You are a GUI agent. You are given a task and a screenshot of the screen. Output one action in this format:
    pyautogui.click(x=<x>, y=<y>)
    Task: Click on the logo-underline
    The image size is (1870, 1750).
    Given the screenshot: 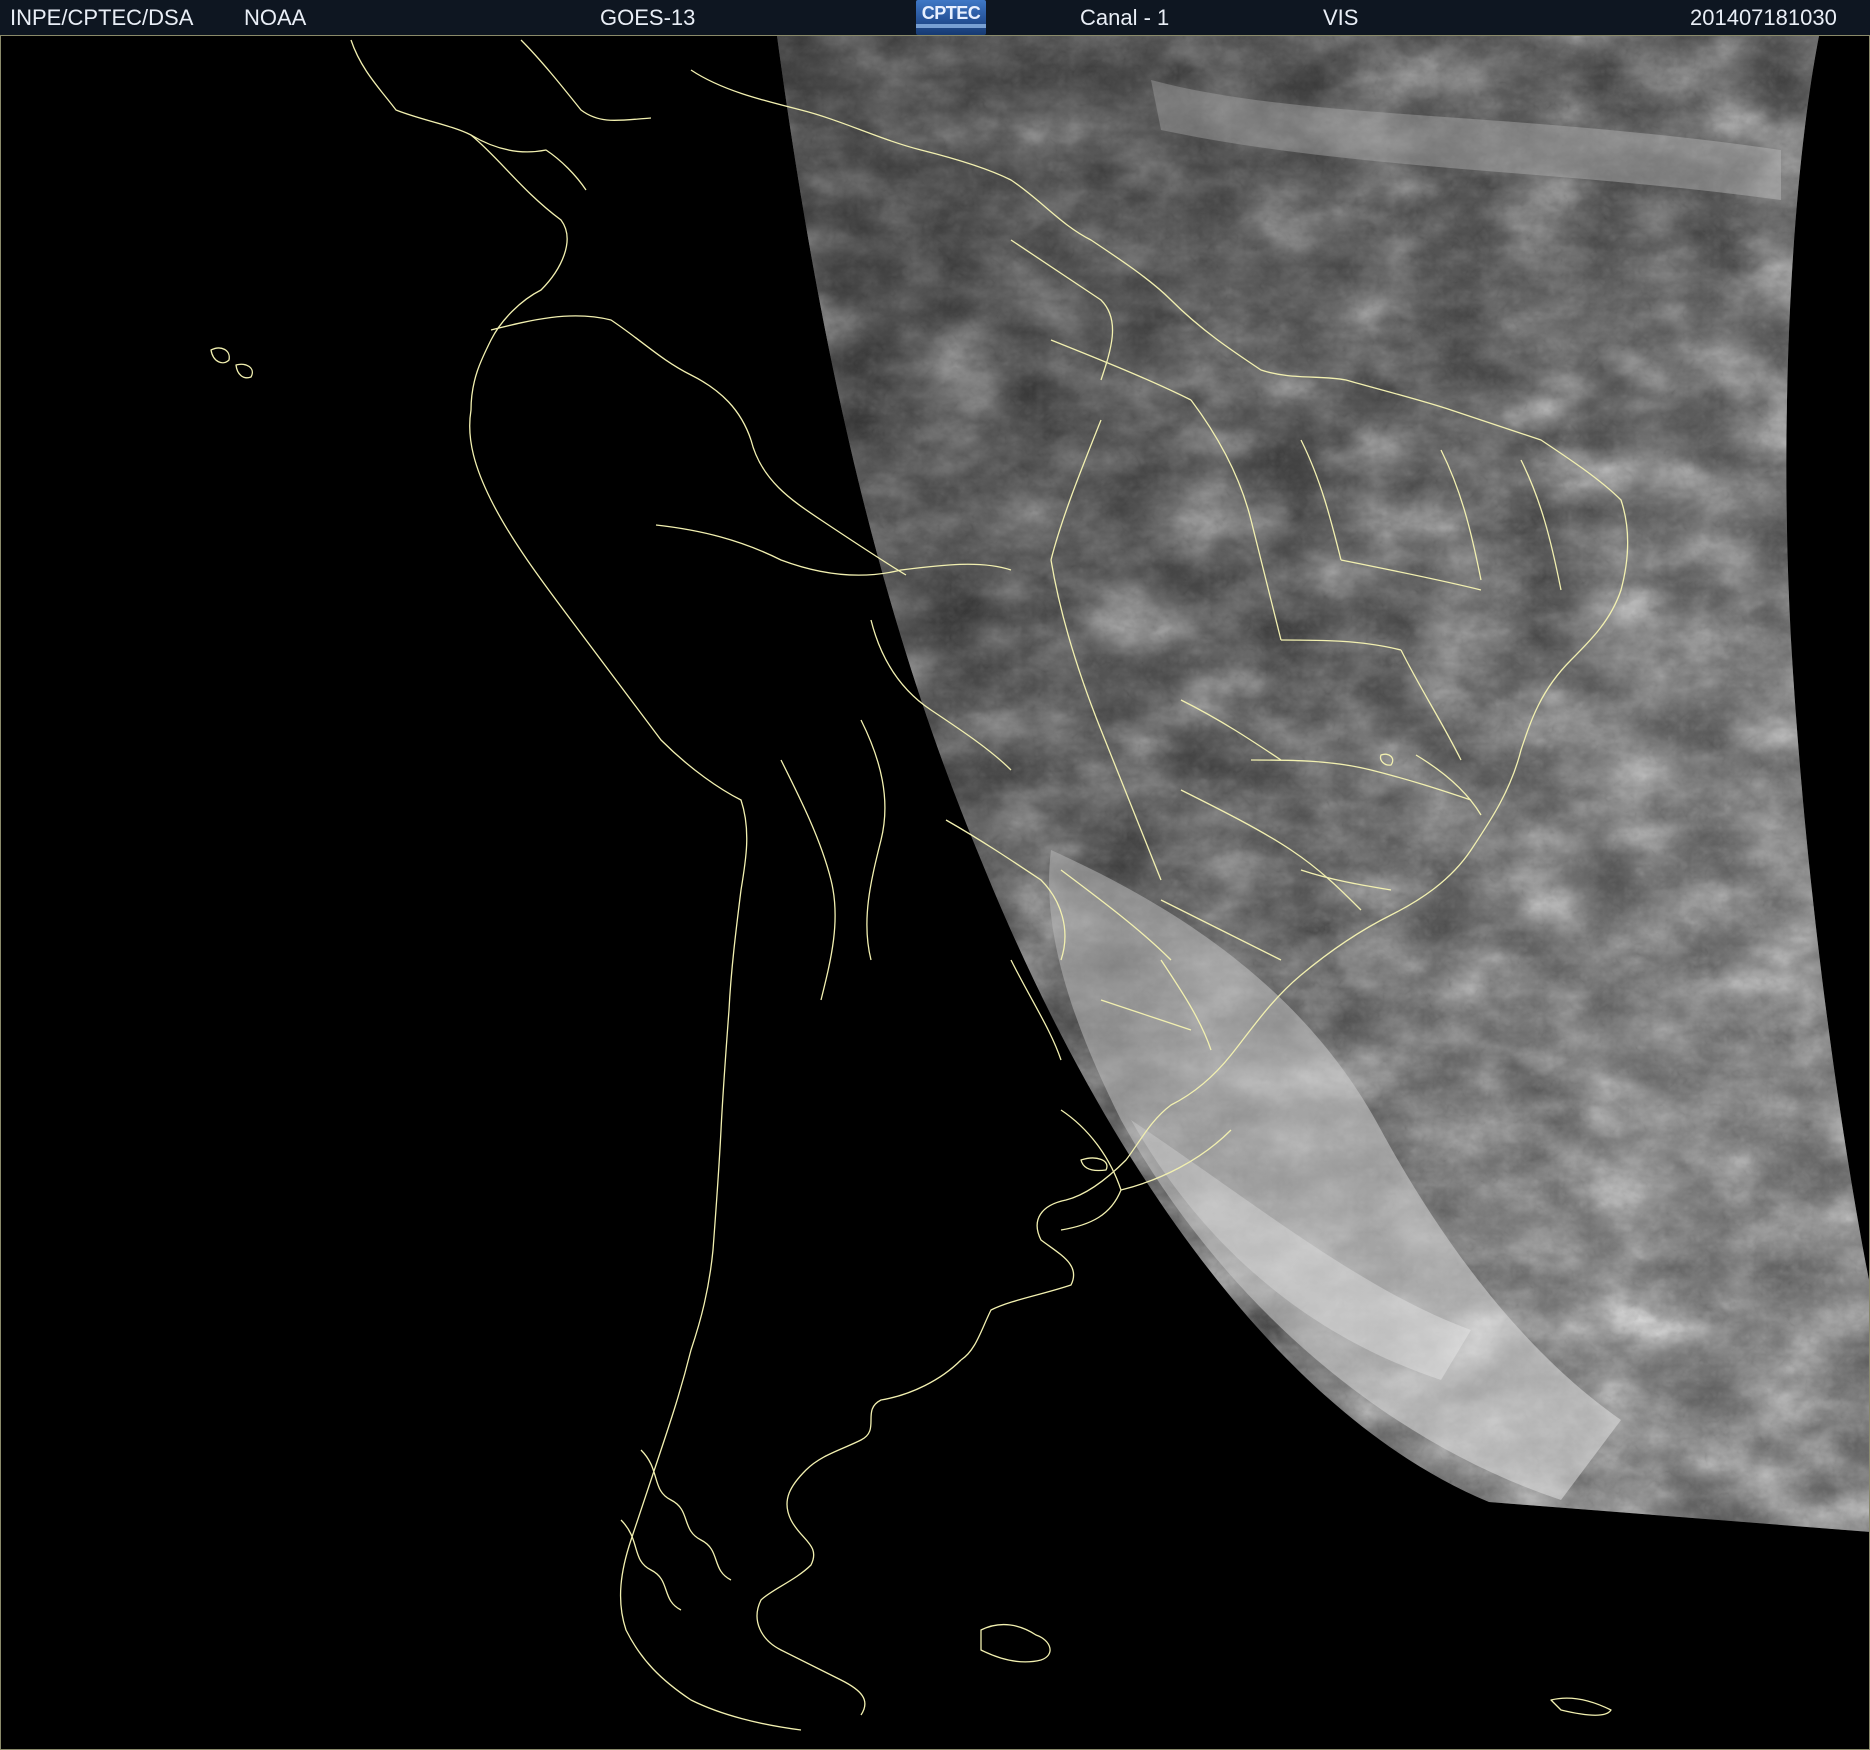 What is the action you would take?
    pyautogui.click(x=951, y=26)
    